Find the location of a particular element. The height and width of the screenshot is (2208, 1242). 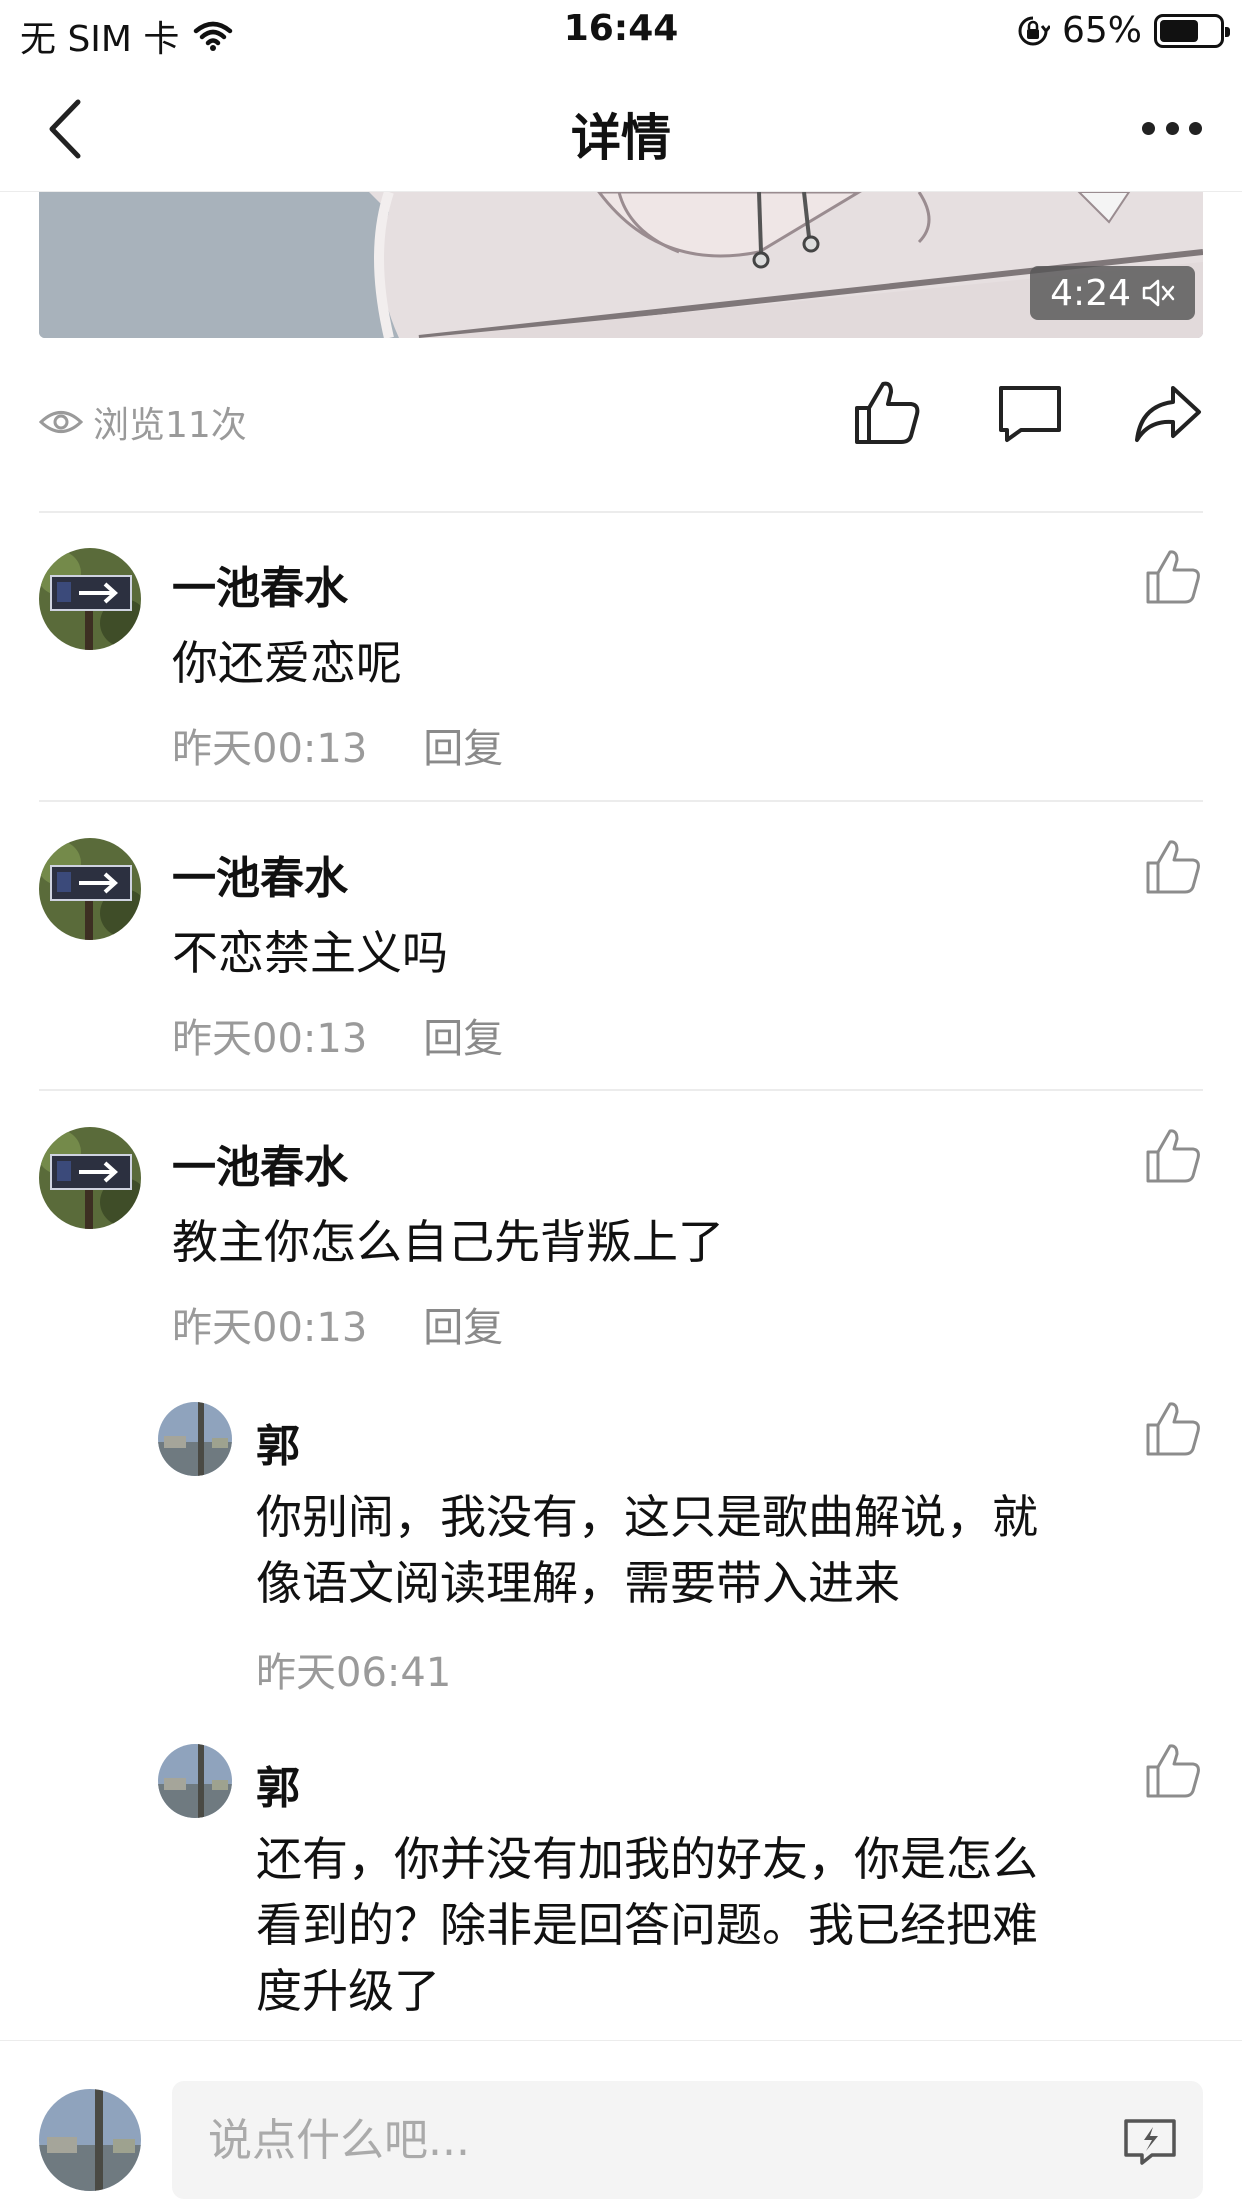

comment-input is located at coordinates (687, 2140).